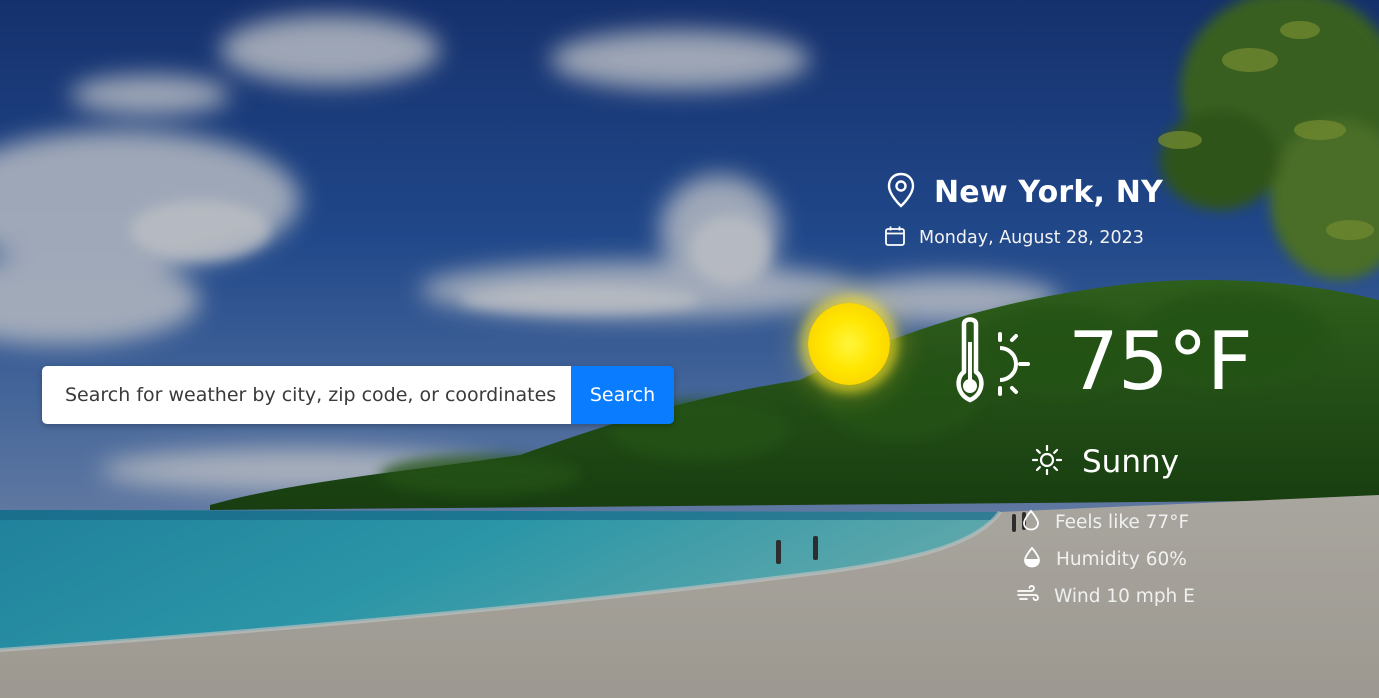 The width and height of the screenshot is (1379, 698). I want to click on thermometer-sun-icon, so click(994, 362).